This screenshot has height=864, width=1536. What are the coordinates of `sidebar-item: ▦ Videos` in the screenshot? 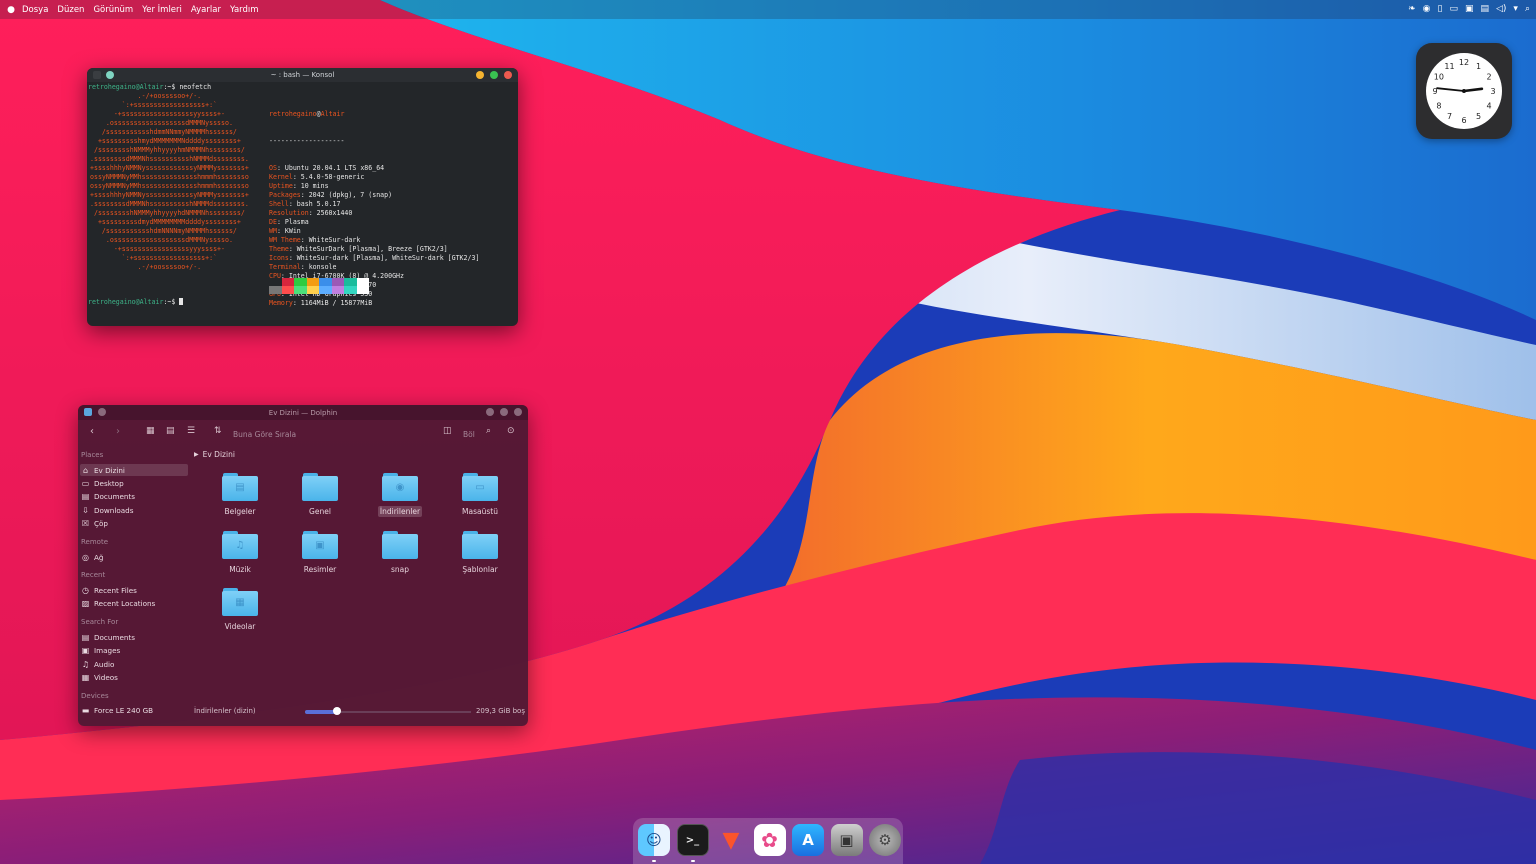 It's located at (134, 677).